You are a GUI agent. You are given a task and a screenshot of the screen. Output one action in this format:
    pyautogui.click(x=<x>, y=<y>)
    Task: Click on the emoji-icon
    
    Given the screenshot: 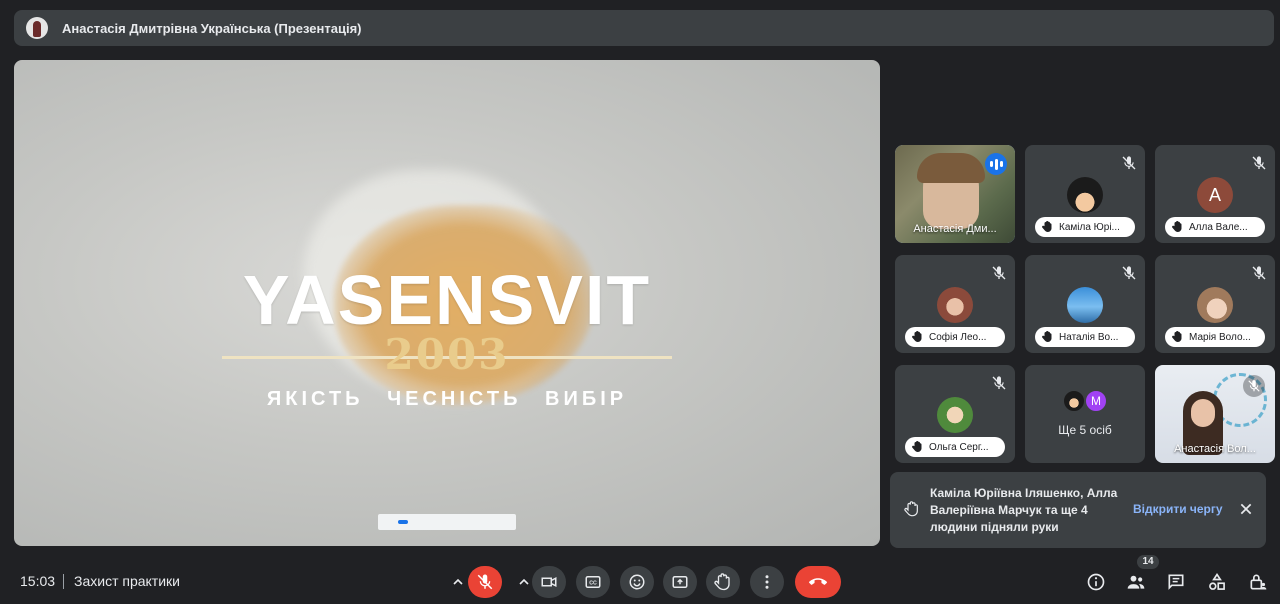 What is the action you would take?
    pyautogui.click(x=637, y=582)
    